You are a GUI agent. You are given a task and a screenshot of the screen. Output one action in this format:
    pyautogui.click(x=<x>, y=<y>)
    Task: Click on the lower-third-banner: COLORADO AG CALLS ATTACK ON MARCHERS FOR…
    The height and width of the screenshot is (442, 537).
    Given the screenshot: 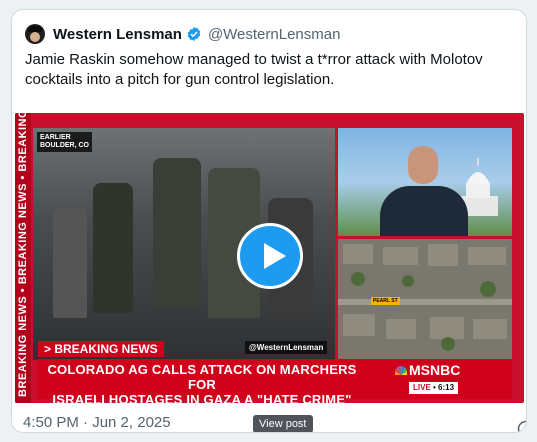 What is the action you would take?
    pyautogui.click(x=274, y=381)
    